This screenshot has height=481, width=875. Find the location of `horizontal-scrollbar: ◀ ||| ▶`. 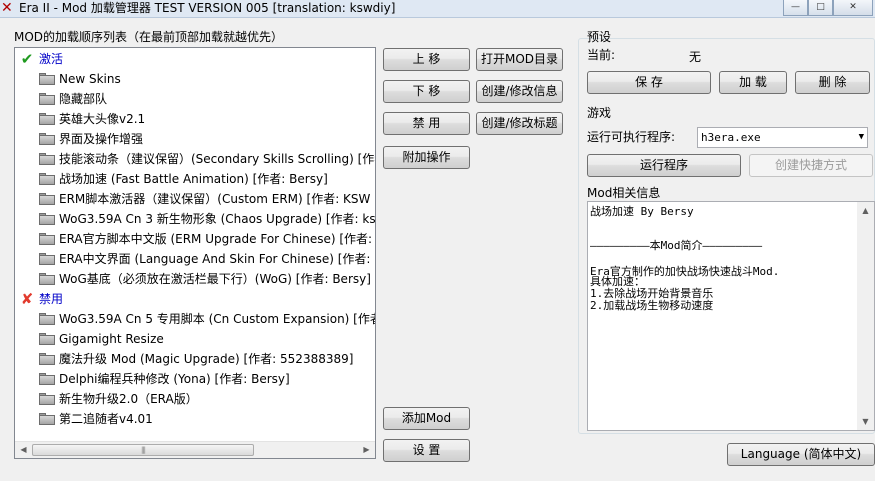

horizontal-scrollbar: ◀ ||| ▶ is located at coordinates (195, 449).